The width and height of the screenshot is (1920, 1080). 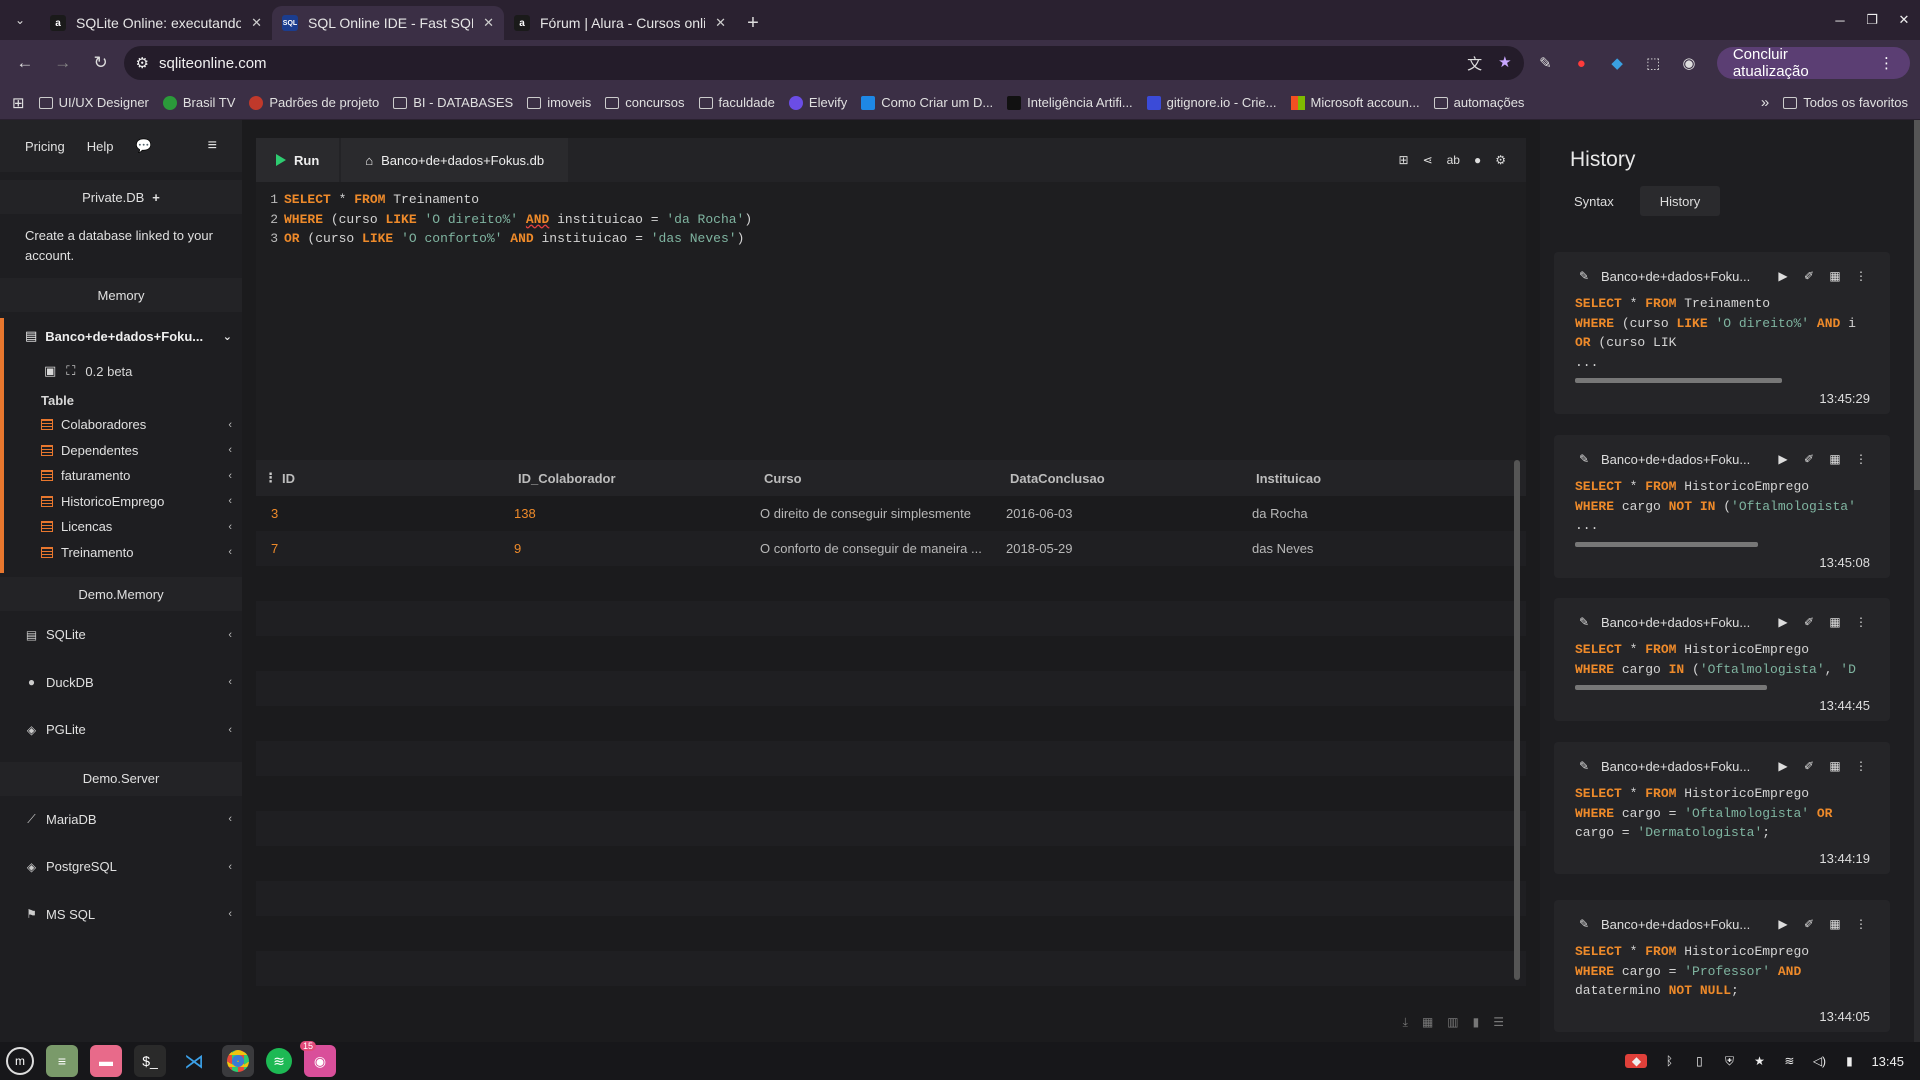 I want to click on tab-search-button: ⌄, so click(x=20, y=20).